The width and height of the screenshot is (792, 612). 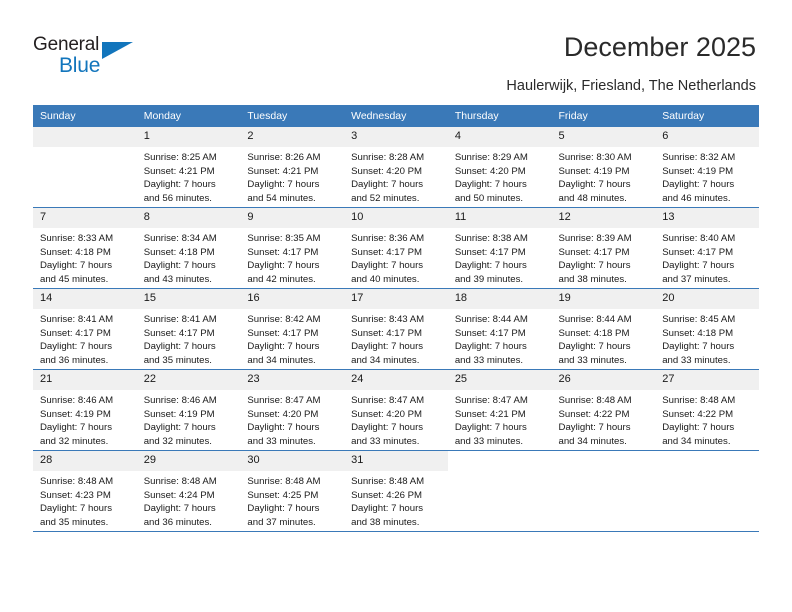 I want to click on sunrise-time: Sunrise: 8:38 AM, so click(x=491, y=238).